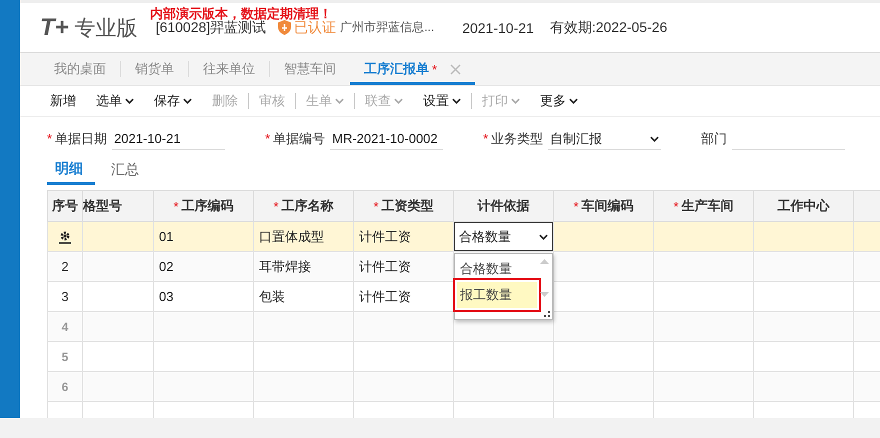 The image size is (880, 438). What do you see at coordinates (504, 206) in the screenshot?
I see `column-header: 计件依据` at bounding box center [504, 206].